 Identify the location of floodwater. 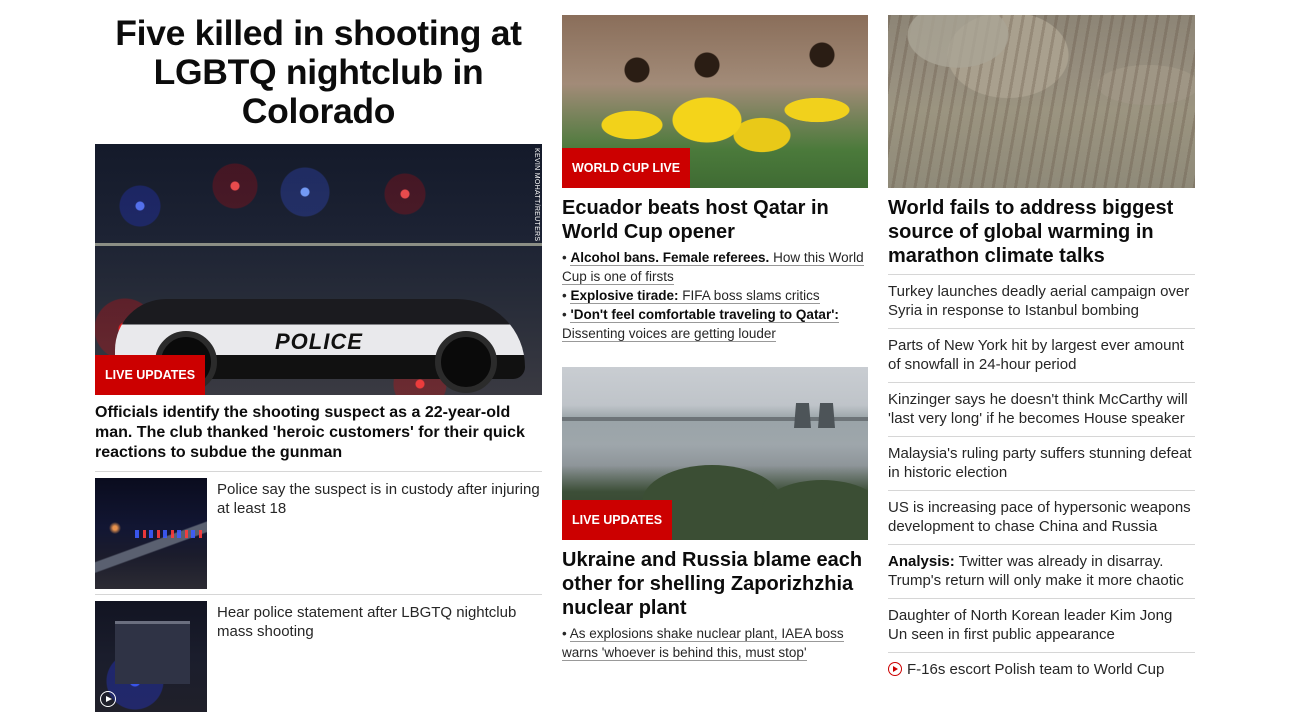
(1041, 101).